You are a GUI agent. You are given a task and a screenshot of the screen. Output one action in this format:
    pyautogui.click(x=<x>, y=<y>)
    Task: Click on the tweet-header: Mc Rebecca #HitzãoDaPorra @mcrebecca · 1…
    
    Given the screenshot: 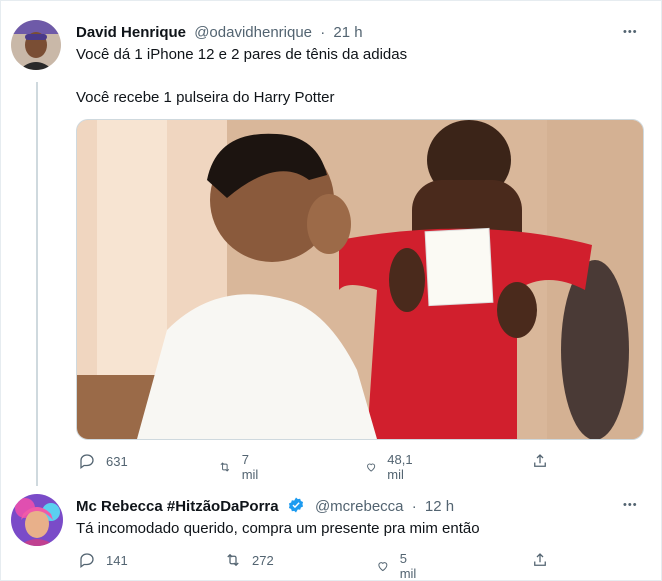 What is the action you would take?
    pyautogui.click(x=265, y=505)
    